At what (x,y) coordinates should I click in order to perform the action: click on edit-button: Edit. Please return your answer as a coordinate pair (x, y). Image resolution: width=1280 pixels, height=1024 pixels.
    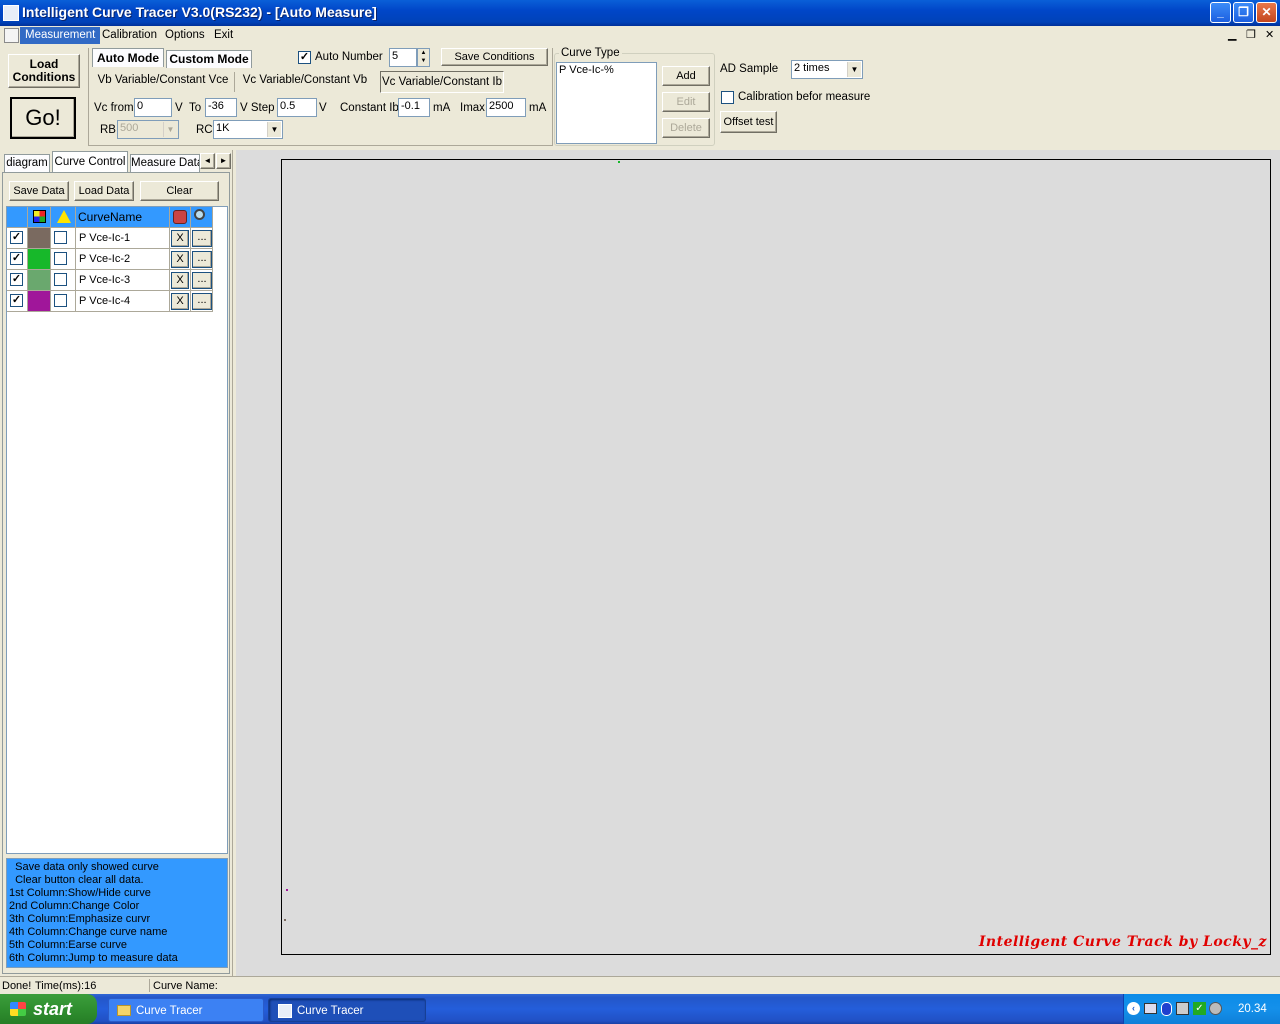
    Looking at the image, I should click on (686, 102).